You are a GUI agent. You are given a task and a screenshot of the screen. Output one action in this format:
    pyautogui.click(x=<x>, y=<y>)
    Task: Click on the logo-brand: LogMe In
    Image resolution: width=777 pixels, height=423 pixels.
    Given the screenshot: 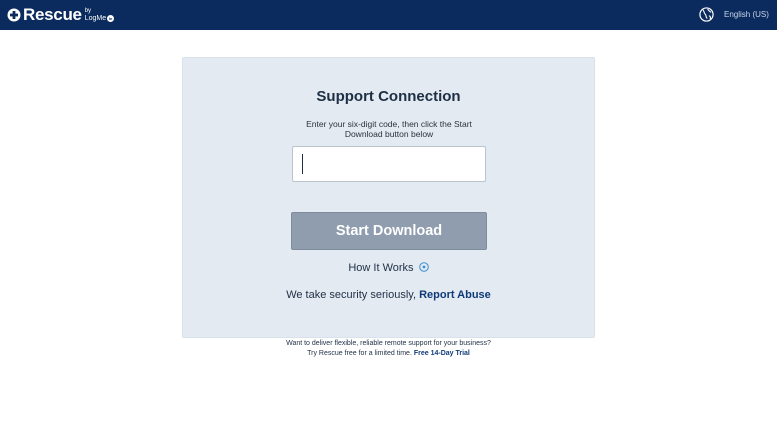 What is the action you would take?
    pyautogui.click(x=99, y=18)
    